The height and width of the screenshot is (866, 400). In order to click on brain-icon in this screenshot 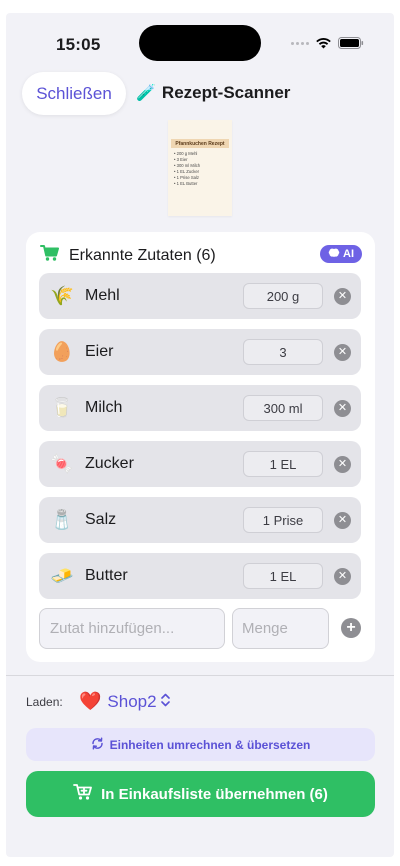, I will do `click(334, 254)`.